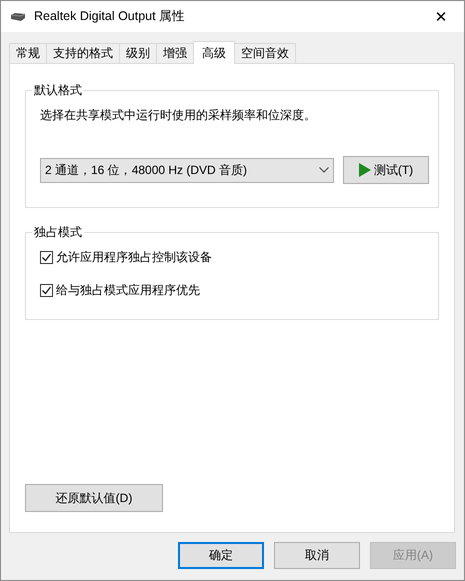  What do you see at coordinates (187, 170) in the screenshot?
I see `format-dropdown: 2 通道，16 位，48000 Hz (DVD 音质)` at bounding box center [187, 170].